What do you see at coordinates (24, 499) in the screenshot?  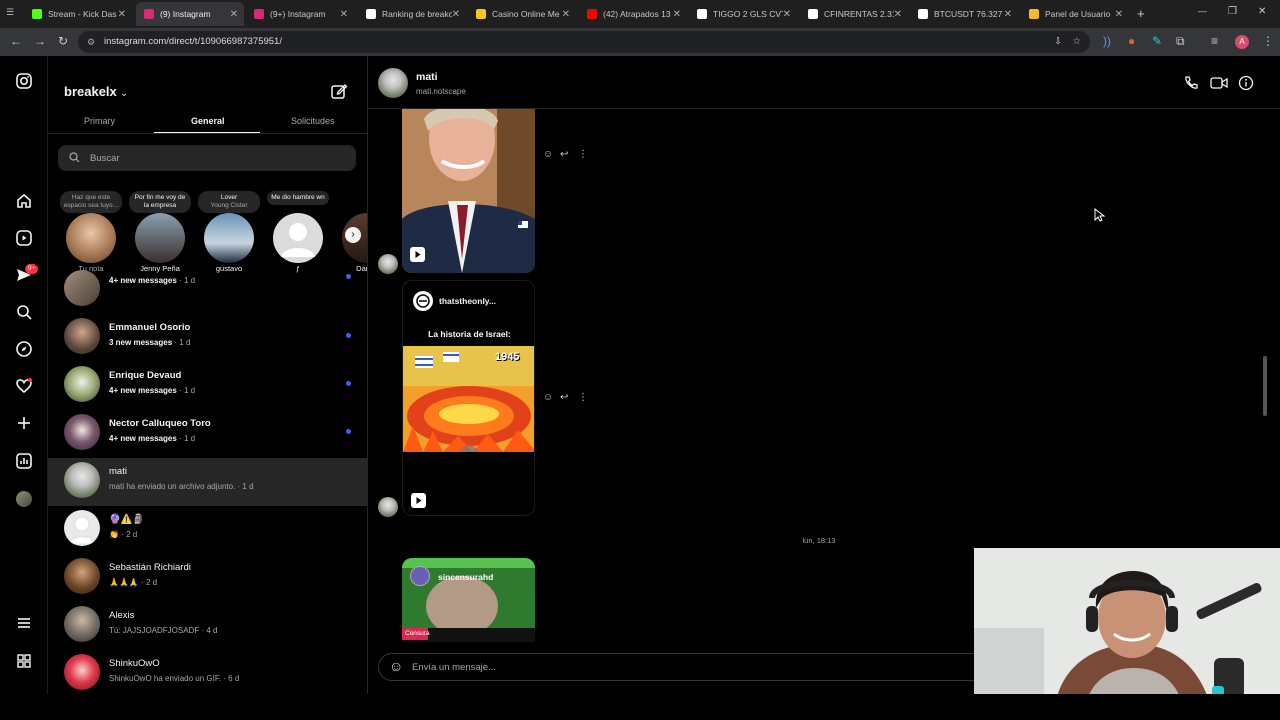 I see `profile-avatar-icon` at bounding box center [24, 499].